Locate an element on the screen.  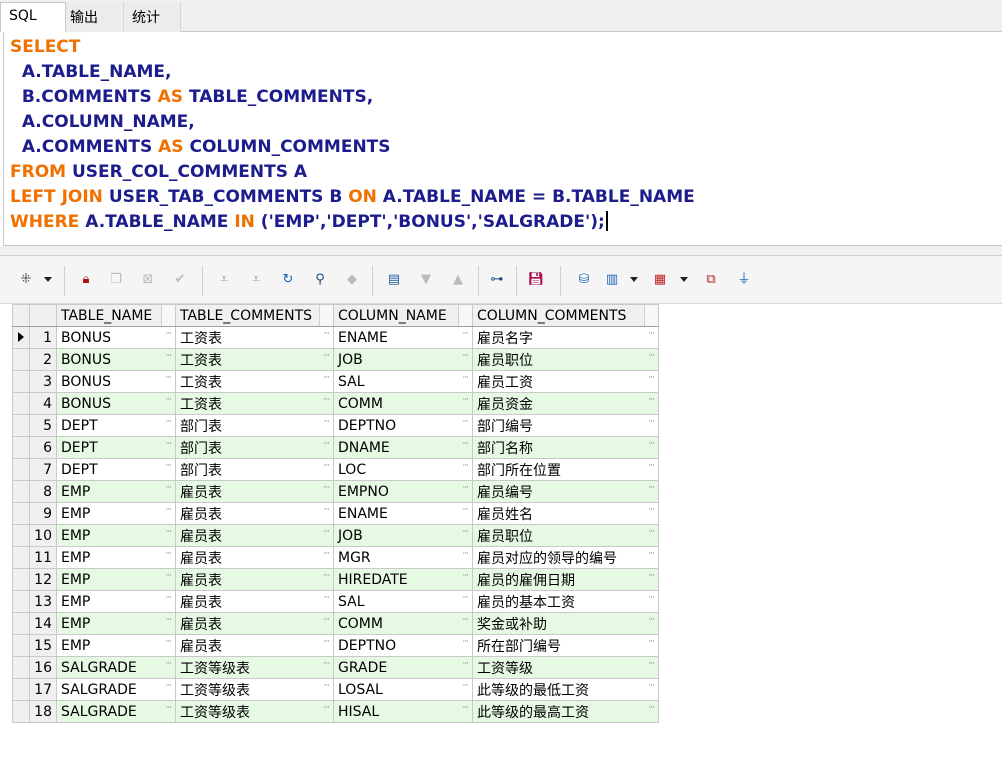
row-number: 2 is located at coordinates (43, 359).